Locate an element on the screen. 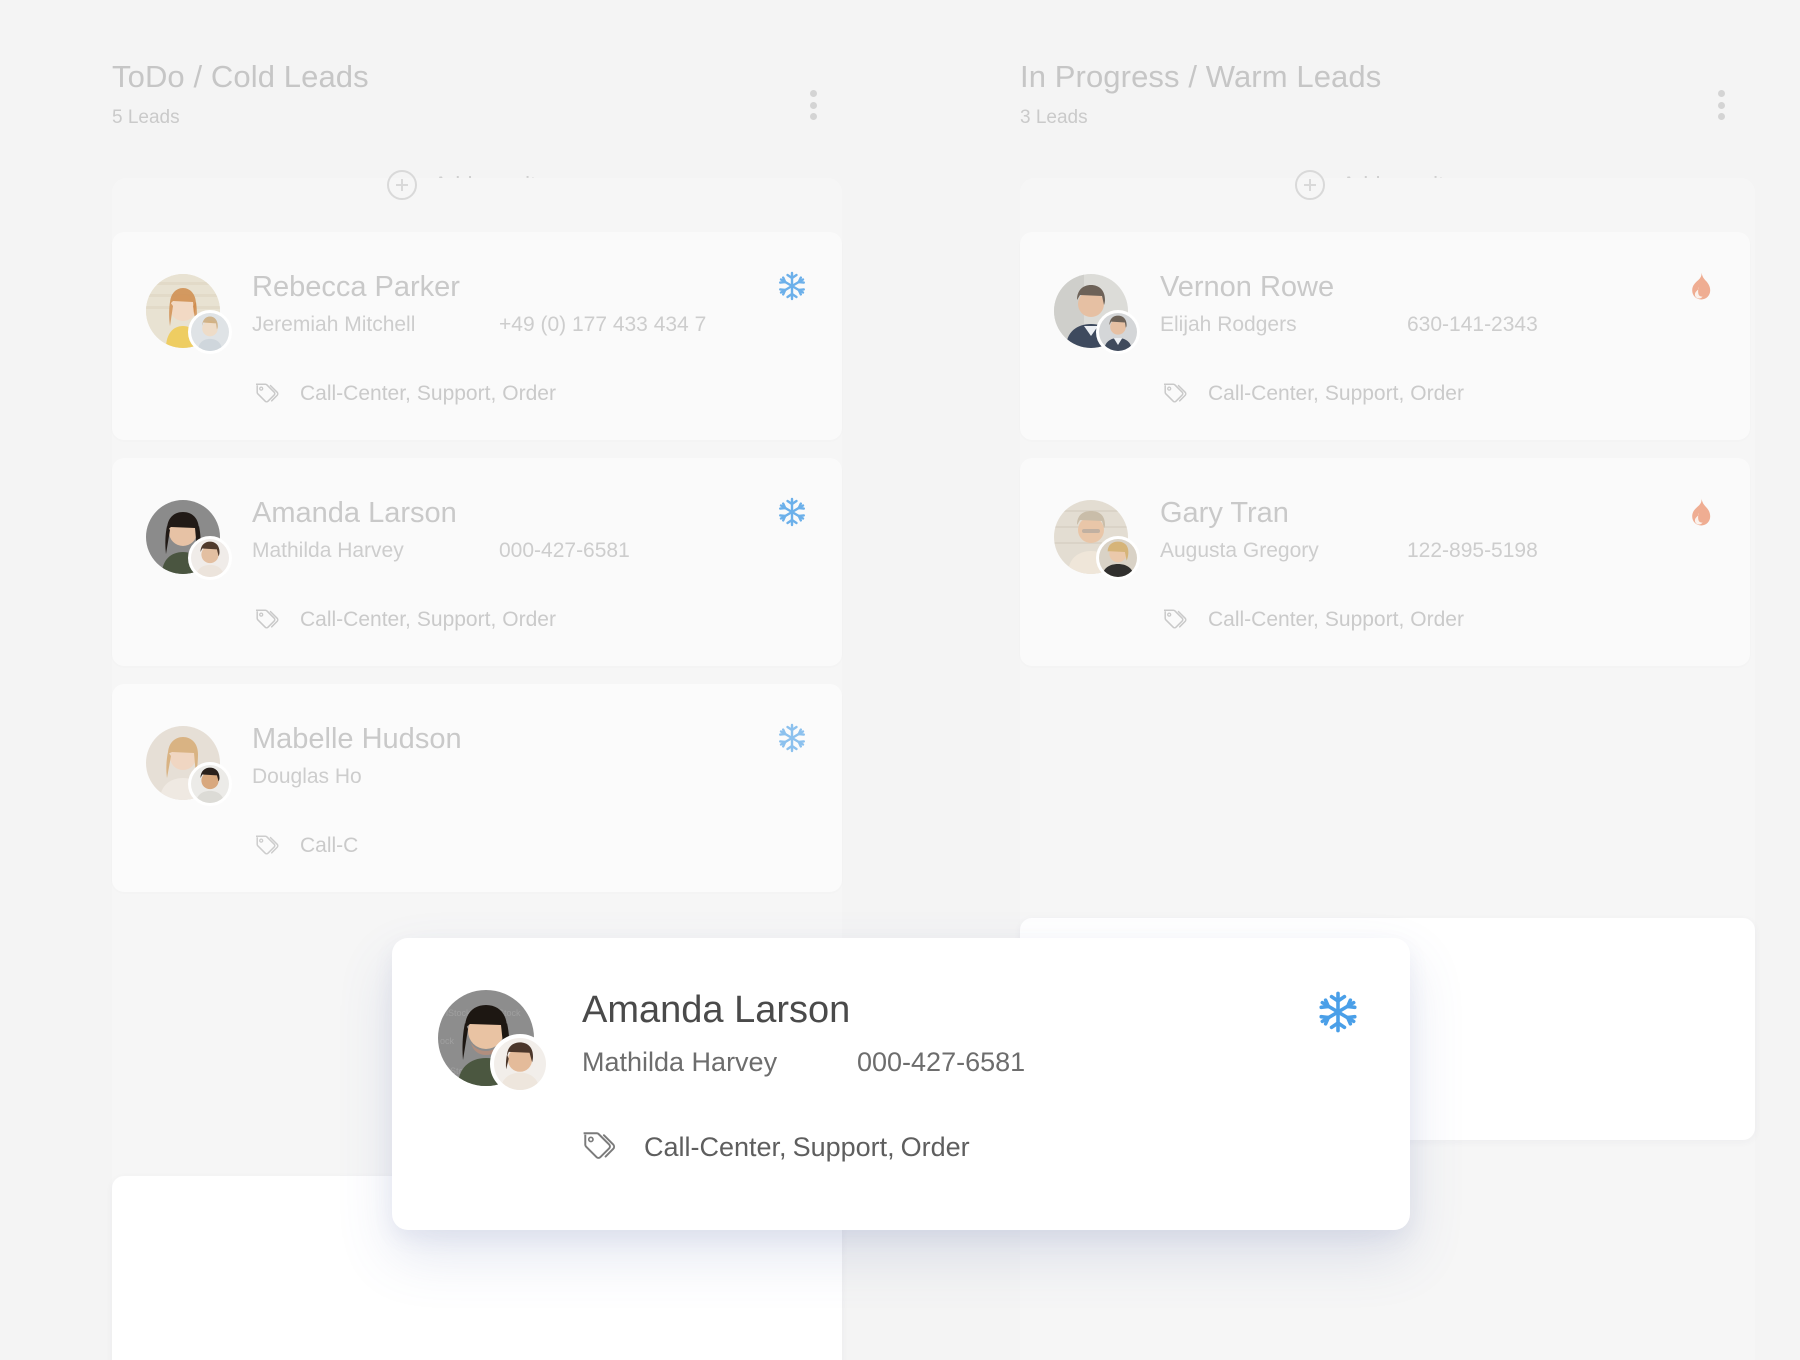 This screenshot has height=1360, width=1800. lead-phone: 122-895-5198 is located at coordinates (1472, 550).